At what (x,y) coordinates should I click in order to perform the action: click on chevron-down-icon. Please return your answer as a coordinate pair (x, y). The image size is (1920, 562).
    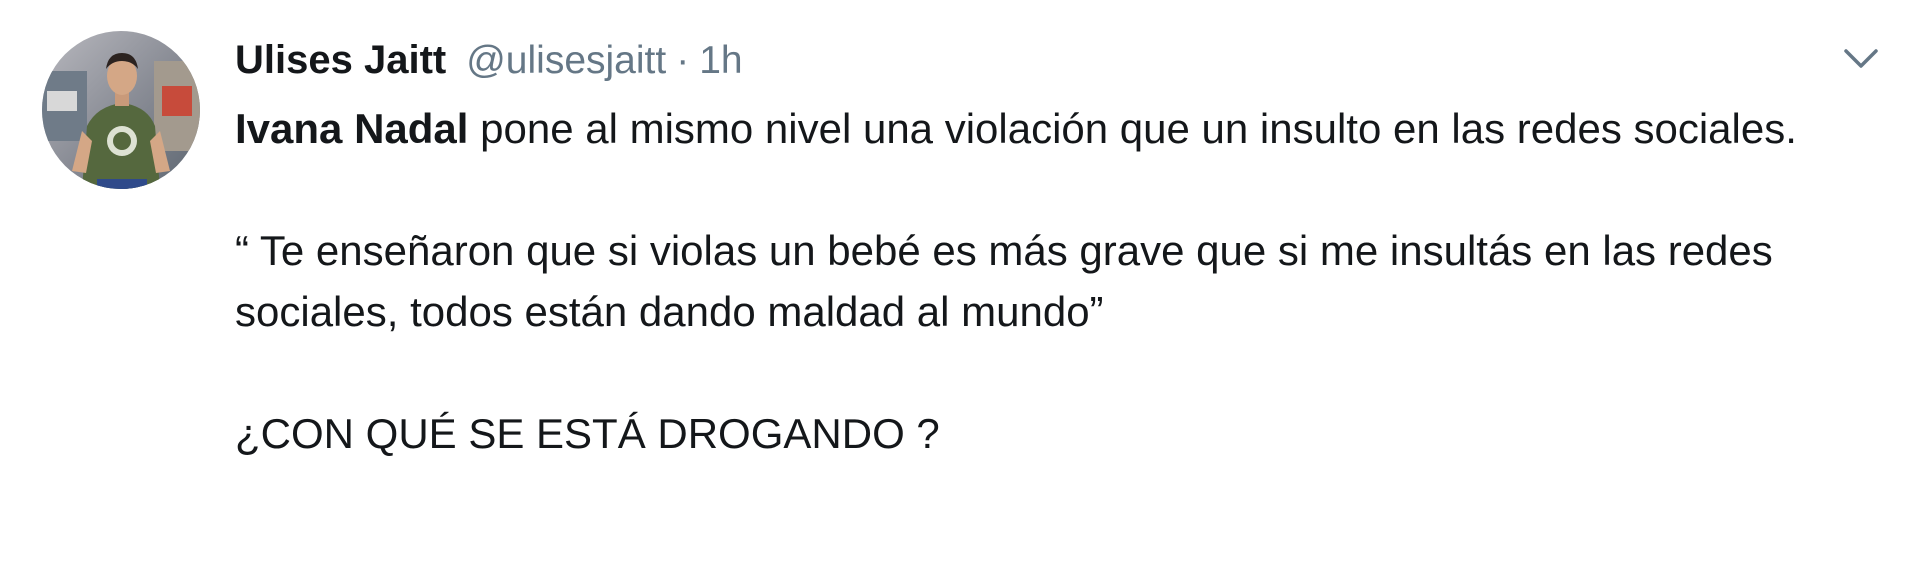
    Looking at the image, I should click on (1861, 59).